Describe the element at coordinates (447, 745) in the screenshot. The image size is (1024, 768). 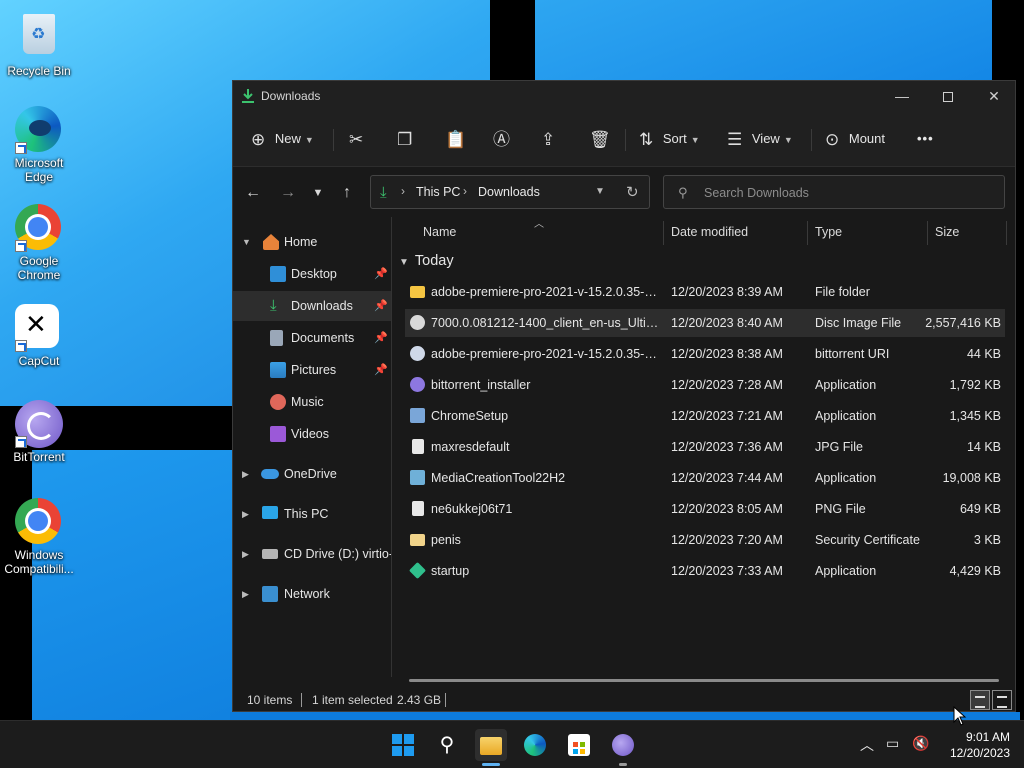
I see `taskbar-search-button: ⚲` at that location.